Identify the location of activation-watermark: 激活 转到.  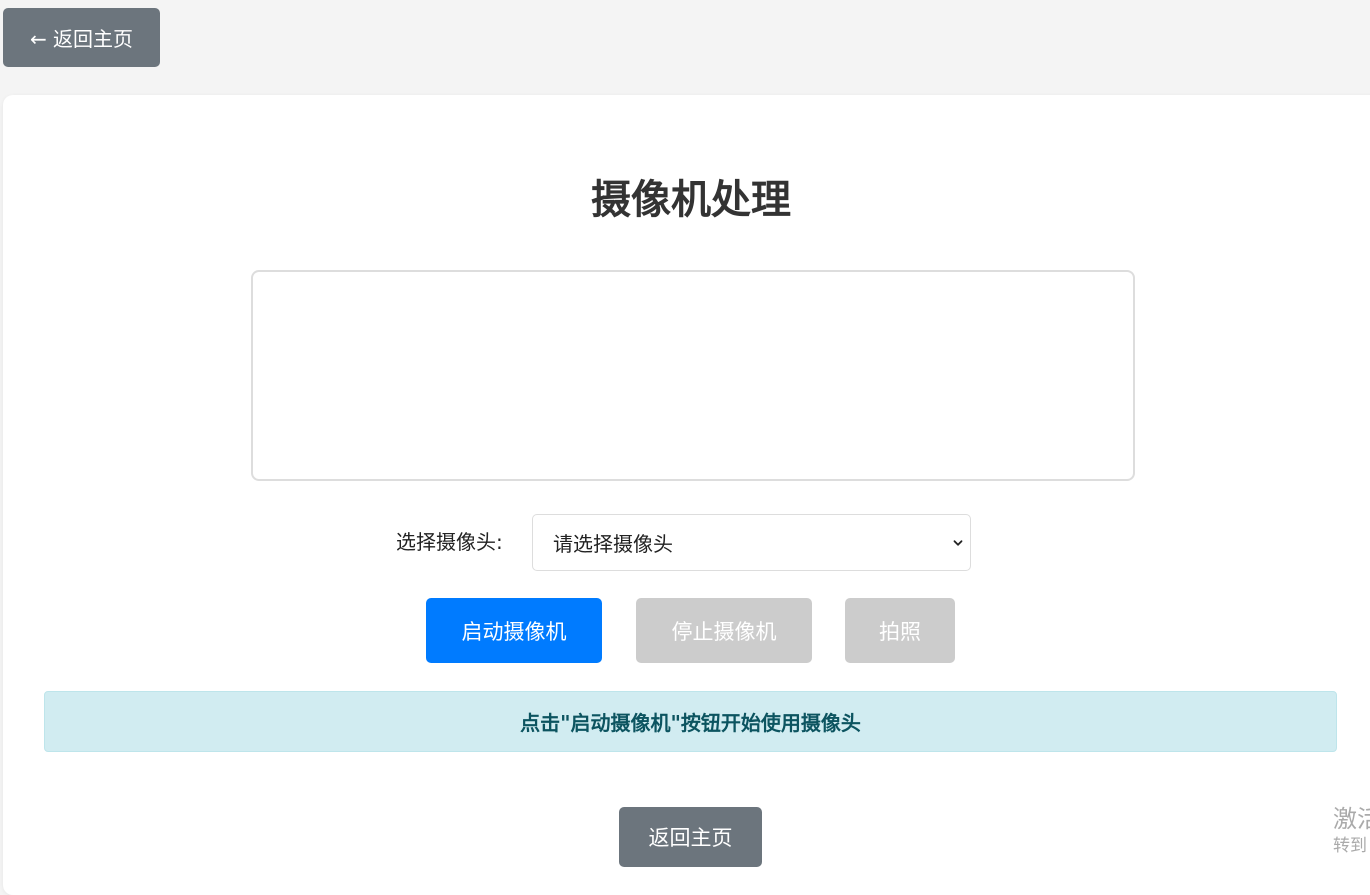
(1351, 830).